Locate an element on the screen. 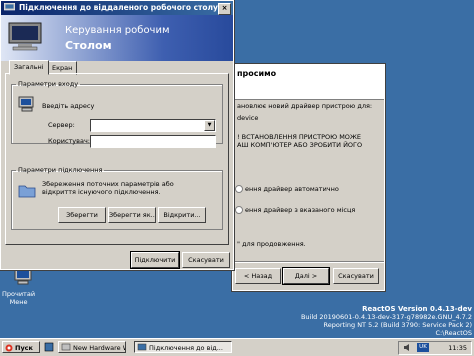 Image resolution: width=474 pixels, height=356 pixels. banner-line2: Столом is located at coordinates (88, 45).